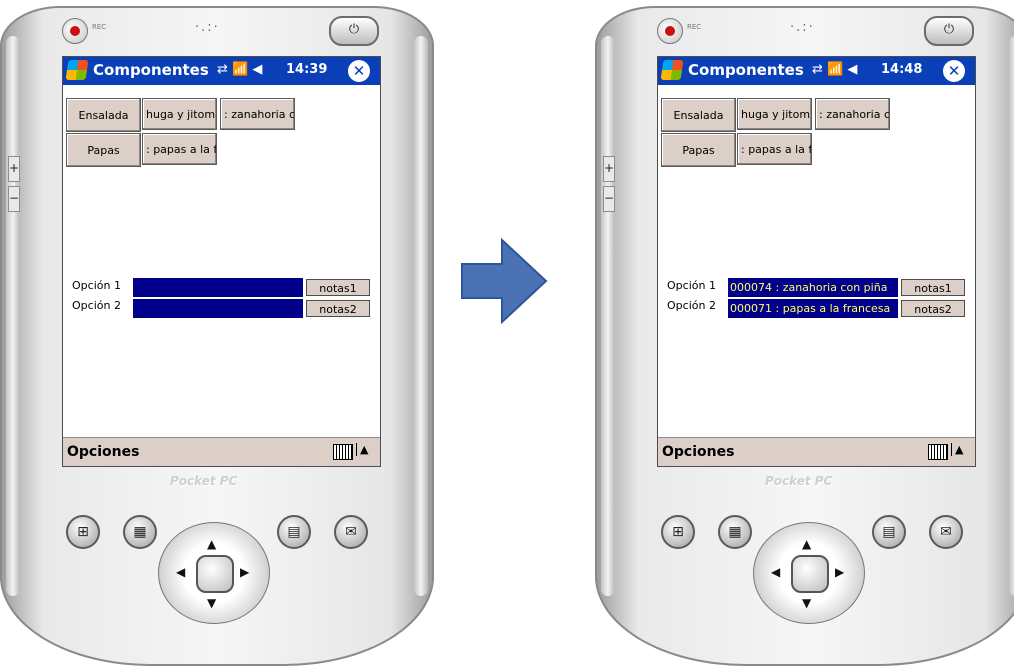  What do you see at coordinates (218, 308) in the screenshot?
I see `option-2-field` at bounding box center [218, 308].